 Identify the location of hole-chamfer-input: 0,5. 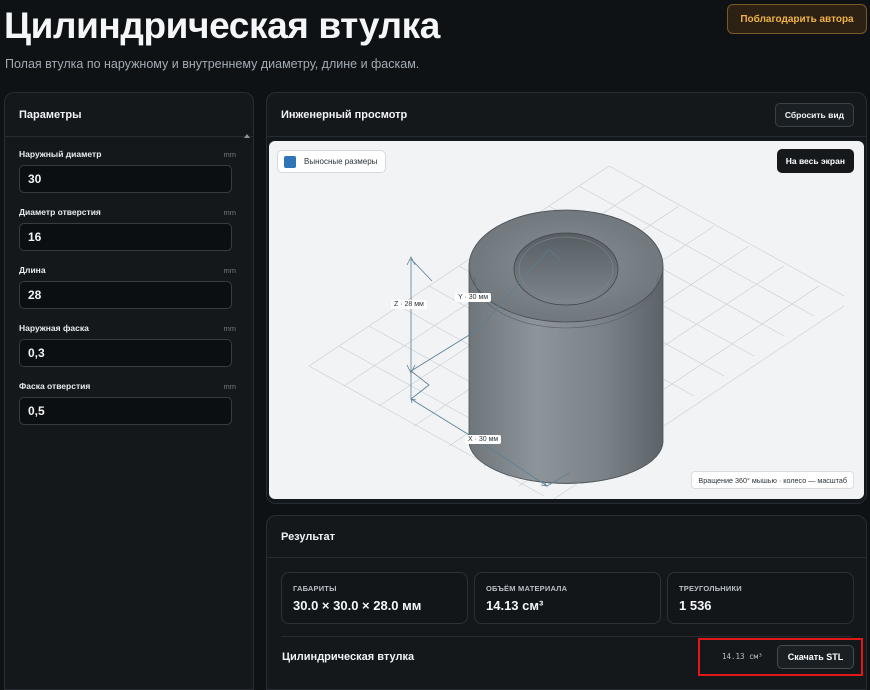
(125, 411).